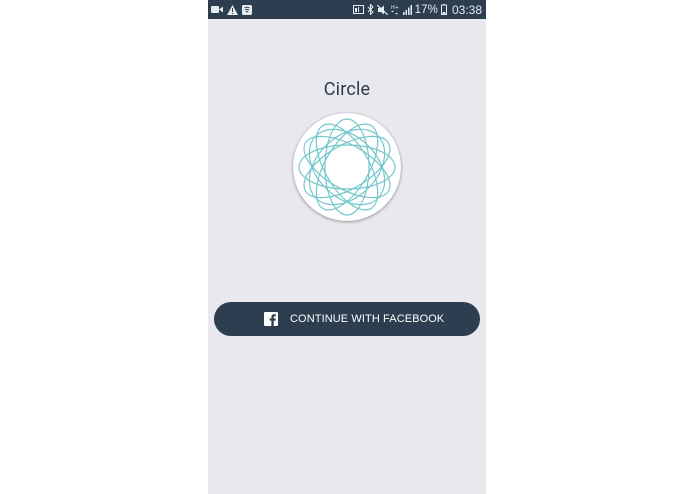 This screenshot has width=695, height=494. I want to click on svg-text: H+, so click(395, 8).